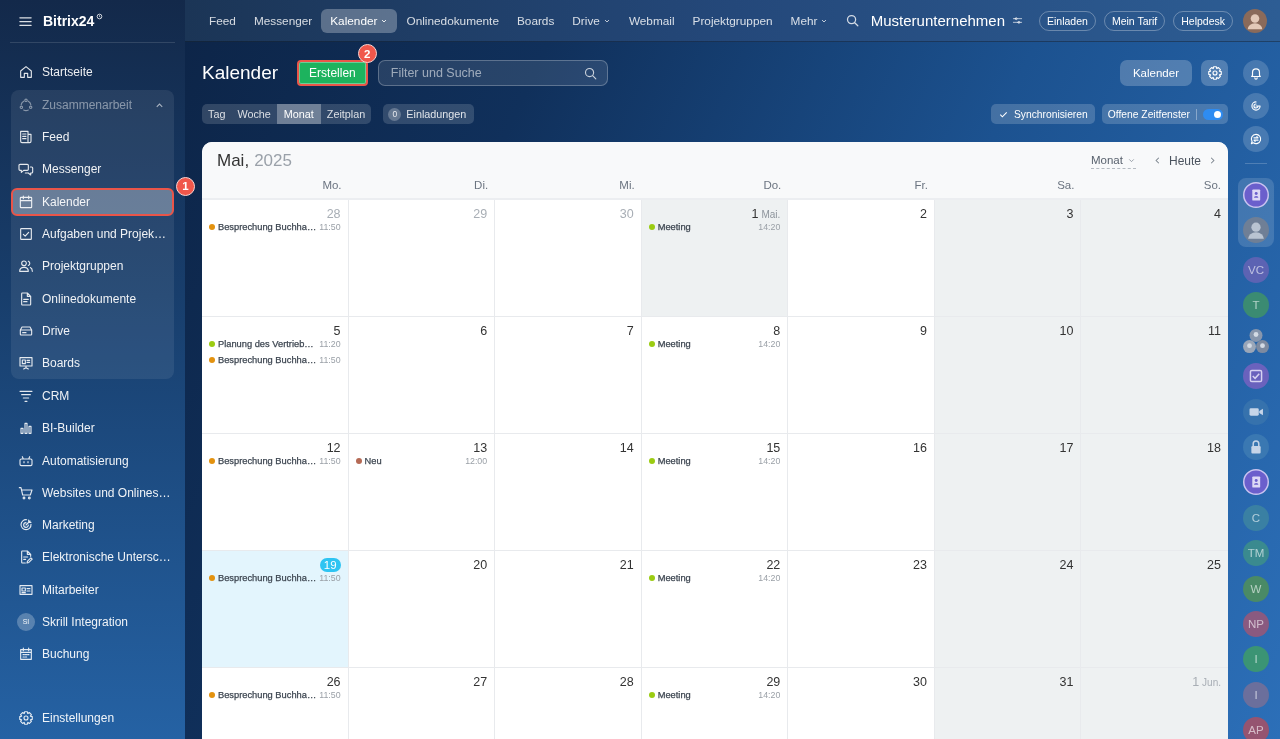 This screenshot has height=739, width=1280. What do you see at coordinates (92, 654) in the screenshot?
I see `sidebar-item: Buchung` at bounding box center [92, 654].